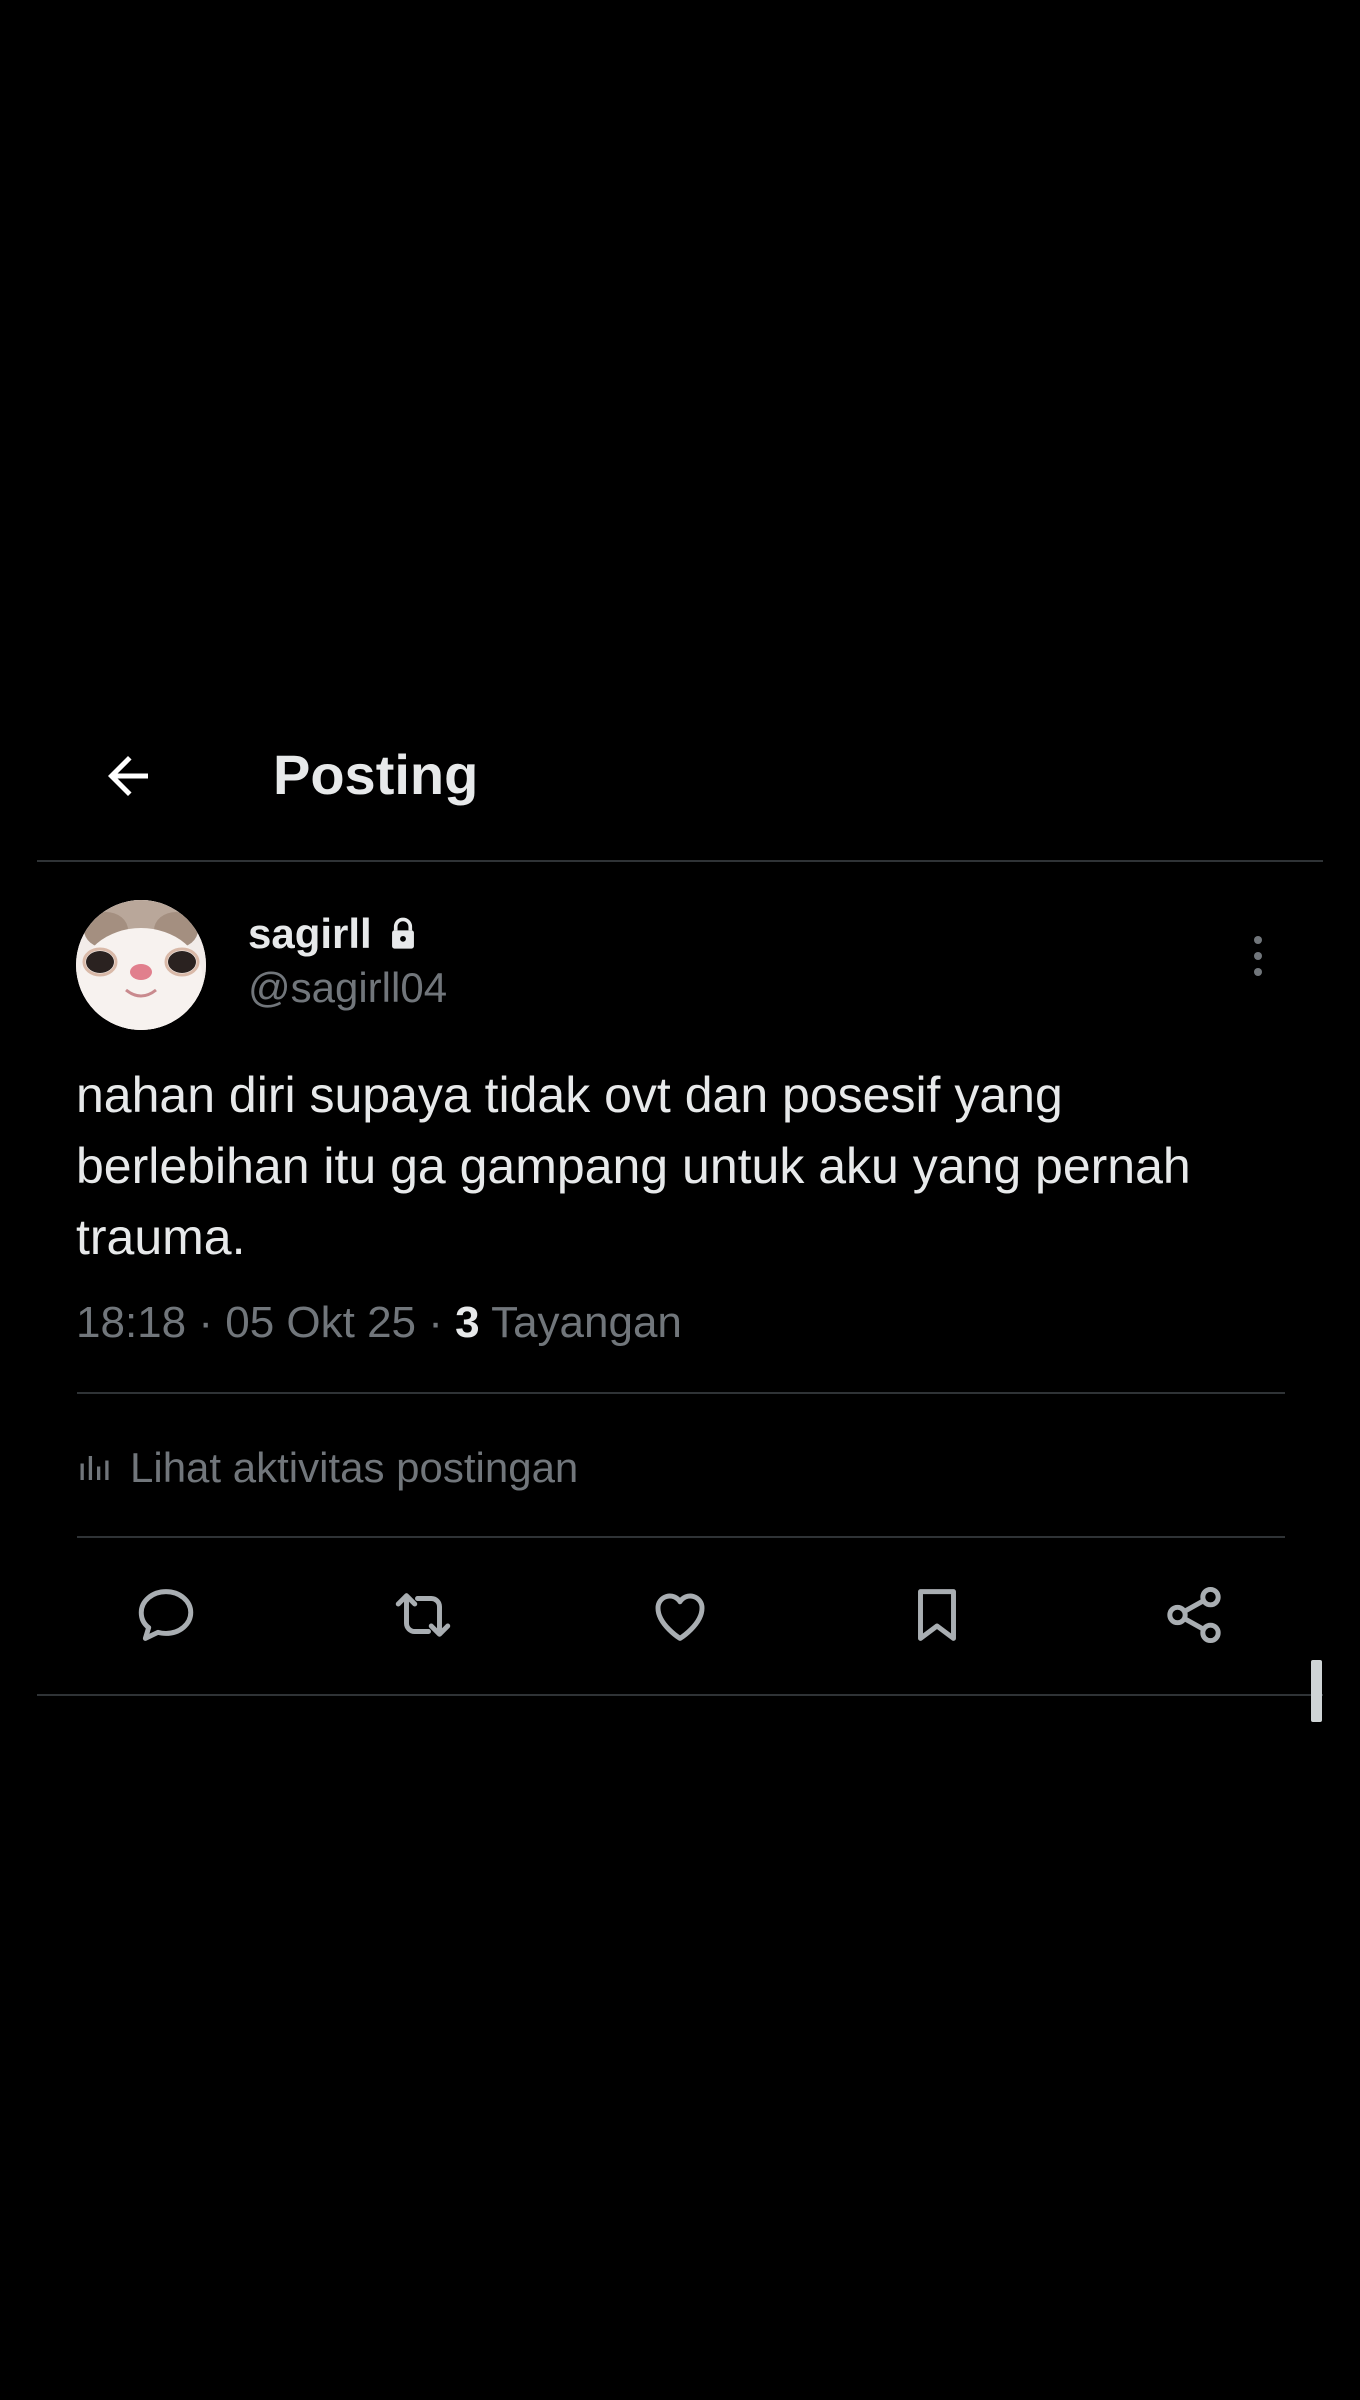  Describe the element at coordinates (467, 1322) in the screenshot. I see `views-count: 3` at that location.